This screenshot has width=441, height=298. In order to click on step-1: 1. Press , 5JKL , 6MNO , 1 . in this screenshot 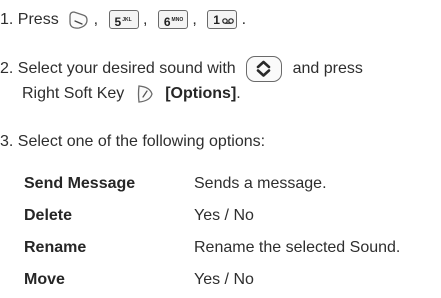, I will do `click(123, 20)`.